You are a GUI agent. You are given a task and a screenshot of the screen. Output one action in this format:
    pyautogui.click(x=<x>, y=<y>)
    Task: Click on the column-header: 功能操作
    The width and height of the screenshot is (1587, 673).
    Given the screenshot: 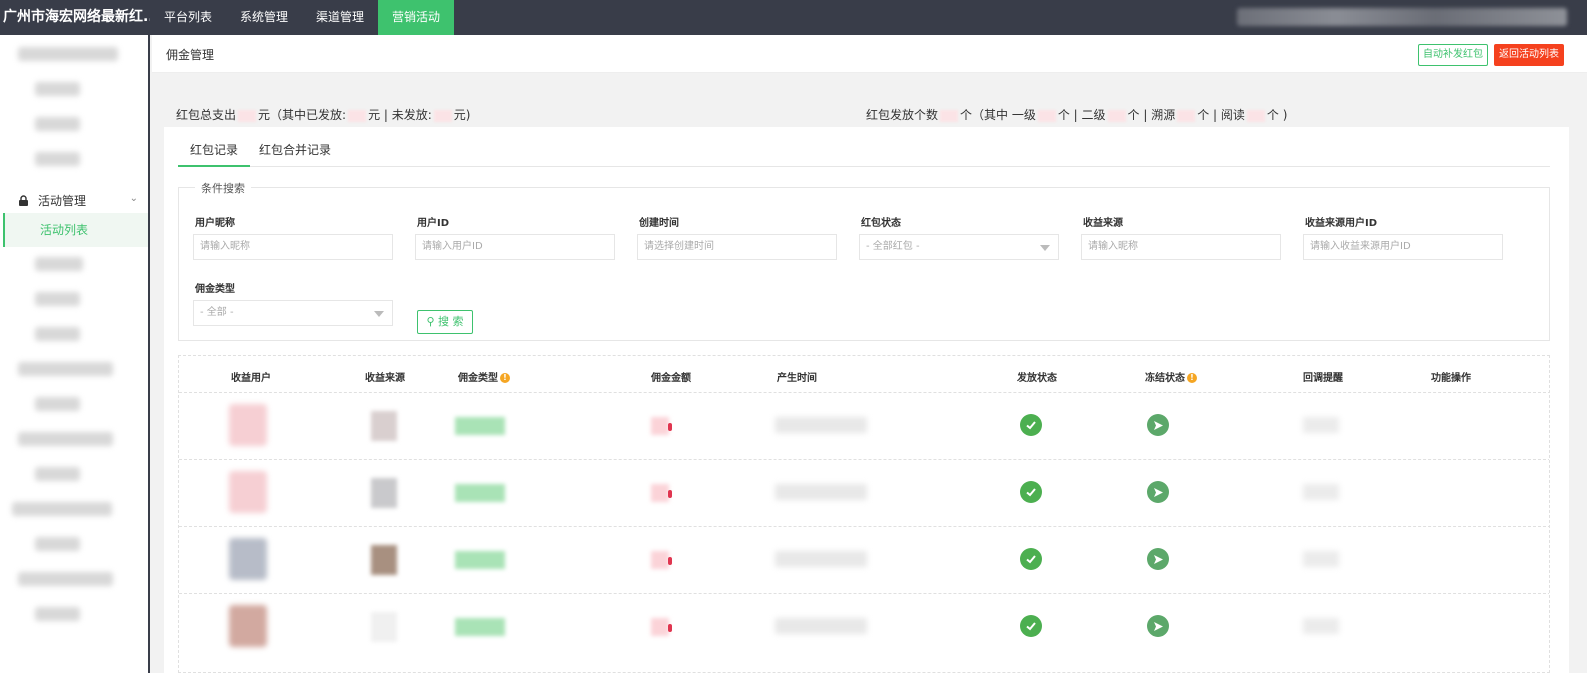 What is the action you would take?
    pyautogui.click(x=1451, y=378)
    